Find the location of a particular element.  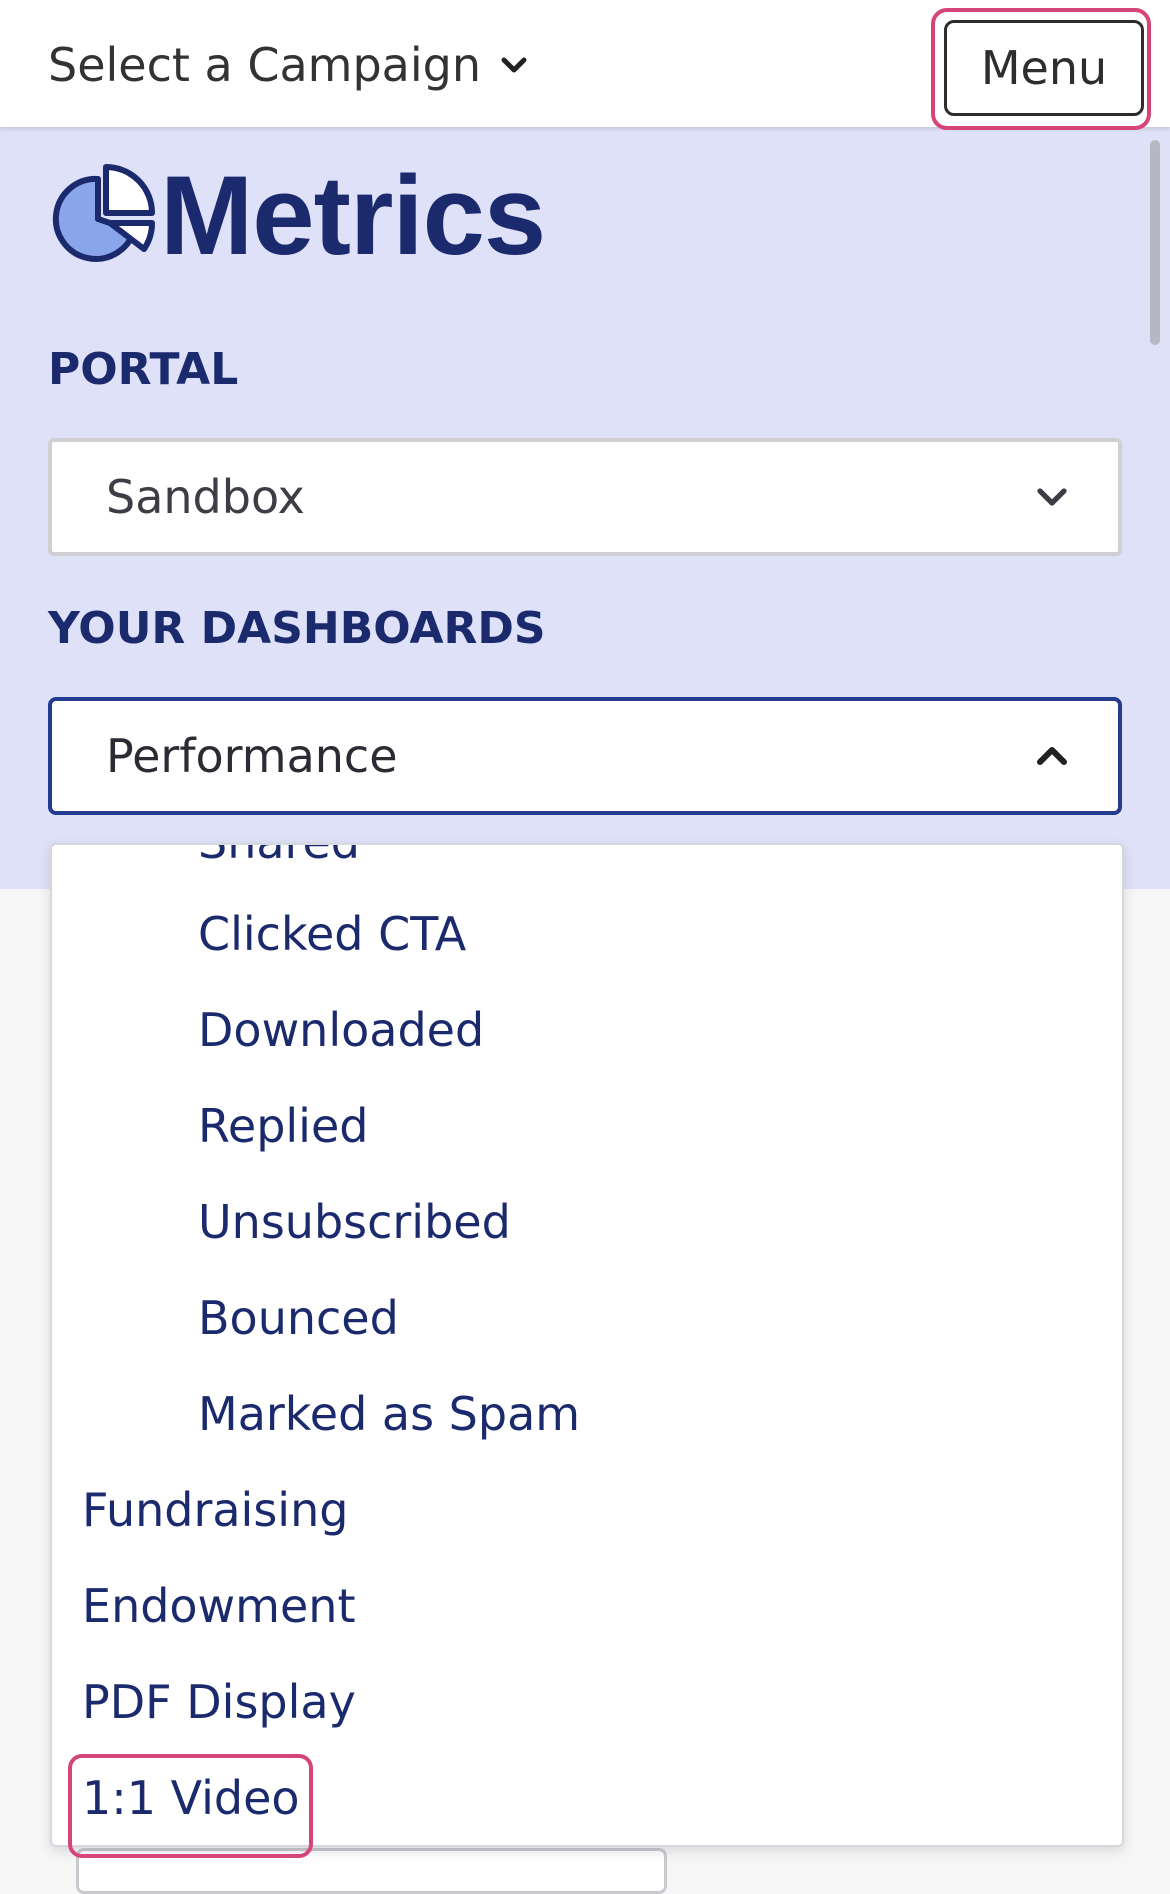

portal-selected-value: Sandbox is located at coordinates (205, 497).